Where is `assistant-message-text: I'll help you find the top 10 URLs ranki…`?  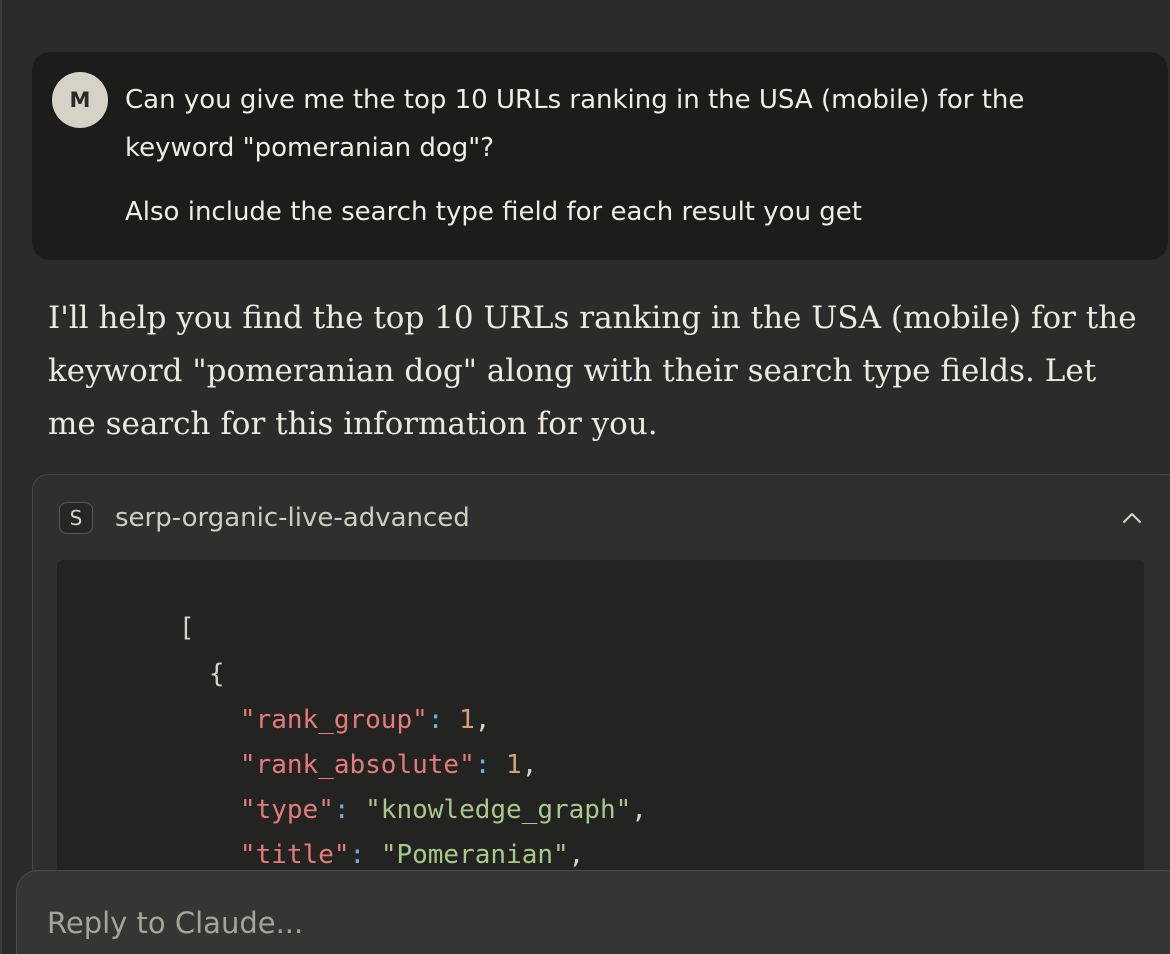
assistant-message-text: I'll help you find the top 10 URLs ranki… is located at coordinates (592, 371).